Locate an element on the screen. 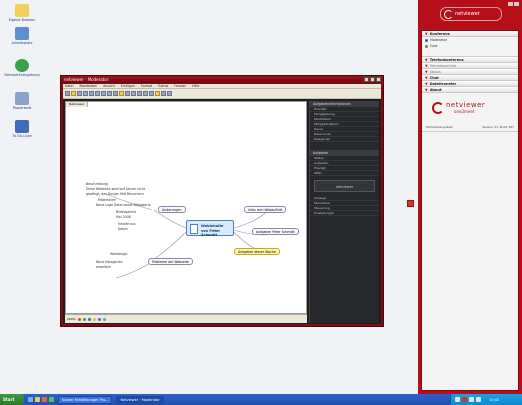  marker-red-icon is located at coordinates (79, 319).